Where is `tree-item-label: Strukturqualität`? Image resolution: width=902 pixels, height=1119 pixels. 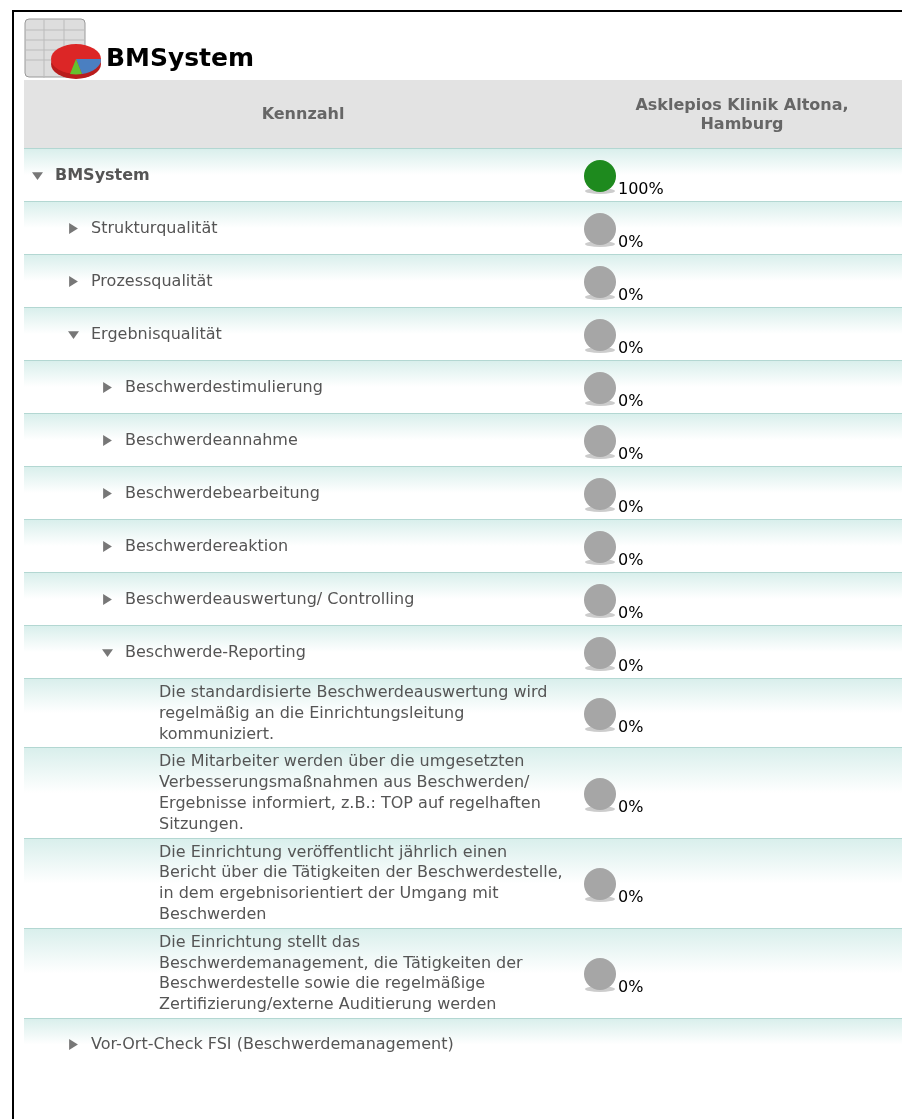
tree-item-label: Strukturqualität is located at coordinates (154, 228).